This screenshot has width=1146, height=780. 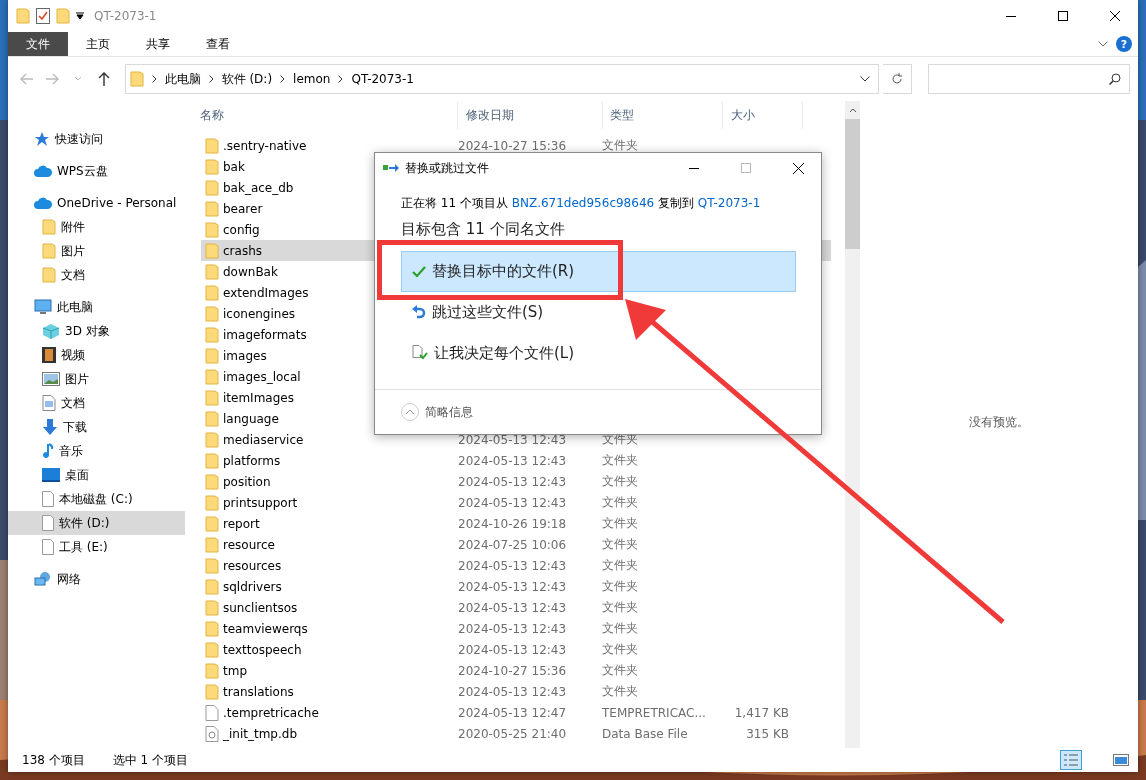 What do you see at coordinates (260, 502) in the screenshot?
I see `file-name: printsupport` at bounding box center [260, 502].